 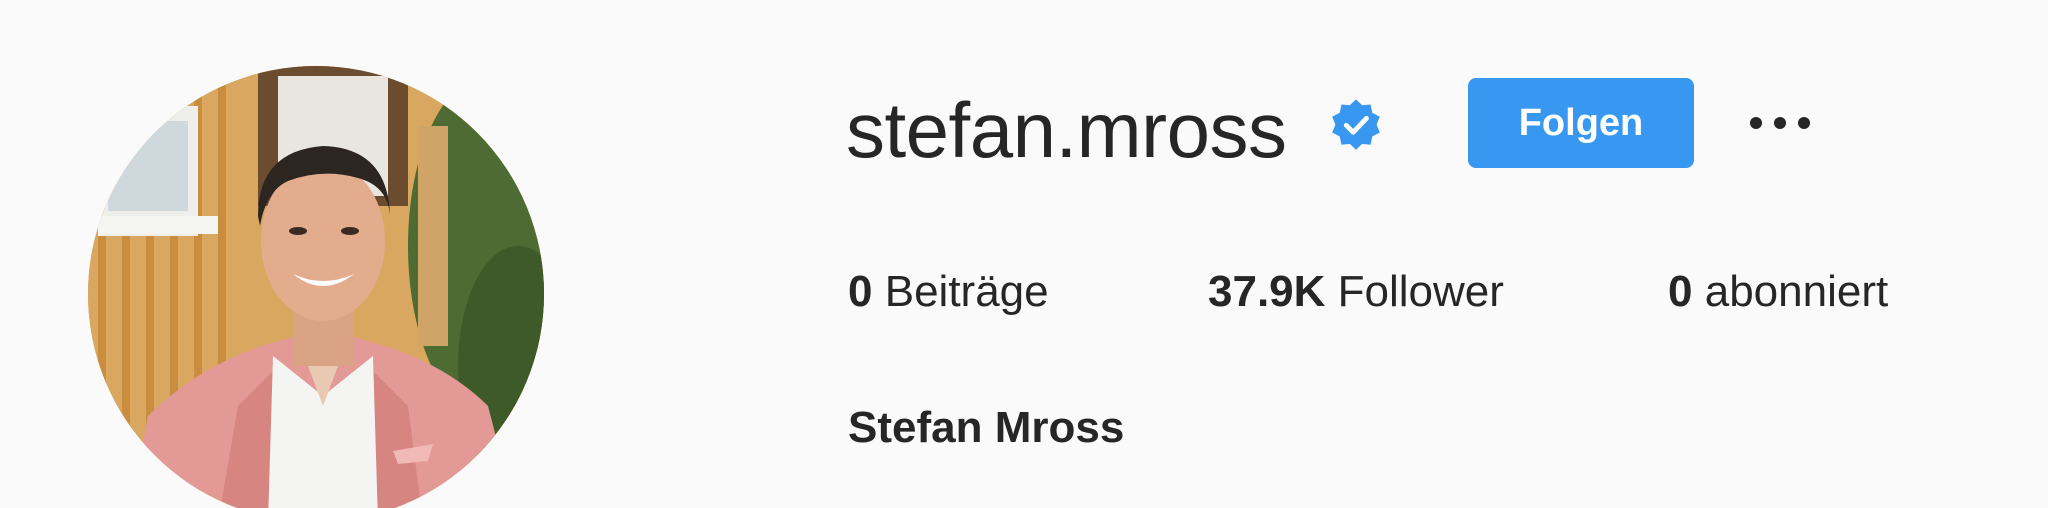 What do you see at coordinates (986, 427) in the screenshot?
I see `profile-full-name: Stefan Mross` at bounding box center [986, 427].